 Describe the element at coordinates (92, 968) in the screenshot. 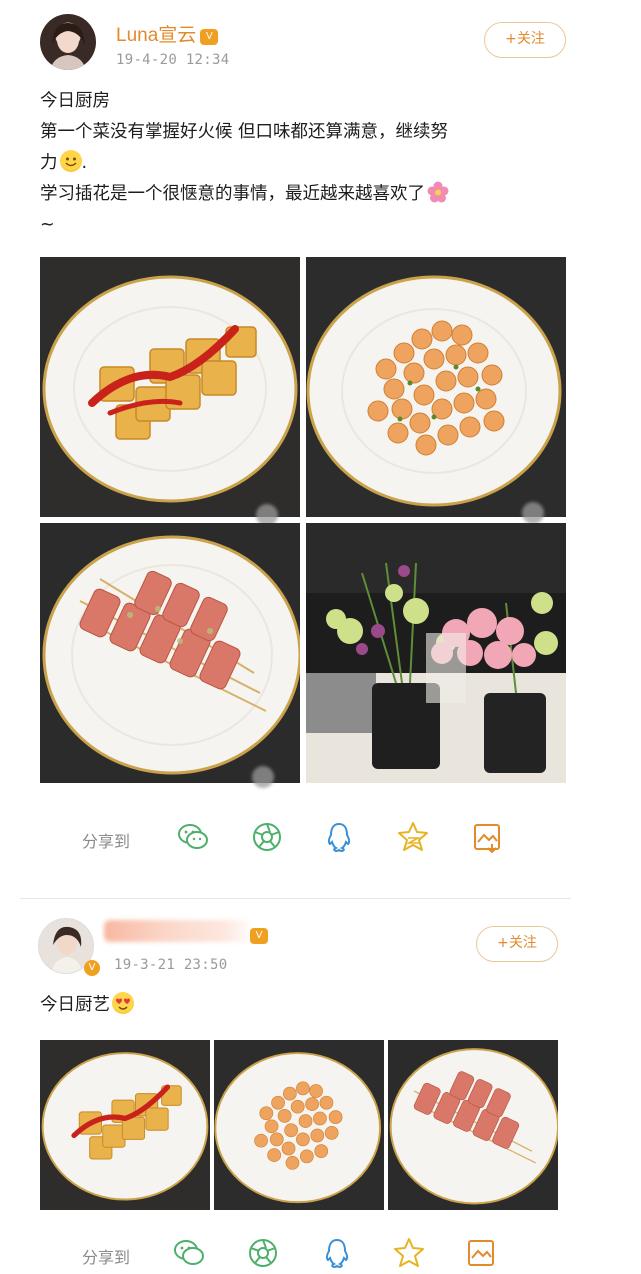

I see `verified-badge-icon: V` at that location.